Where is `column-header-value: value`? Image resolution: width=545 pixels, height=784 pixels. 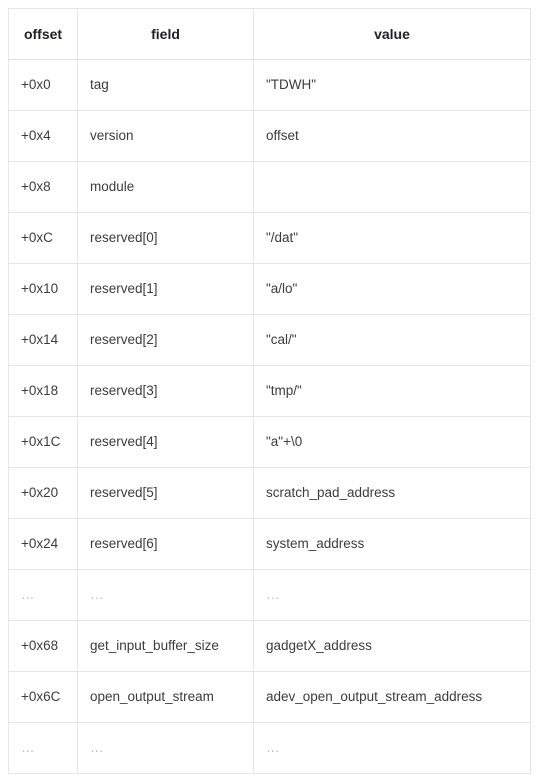 column-header-value: value is located at coordinates (392, 34).